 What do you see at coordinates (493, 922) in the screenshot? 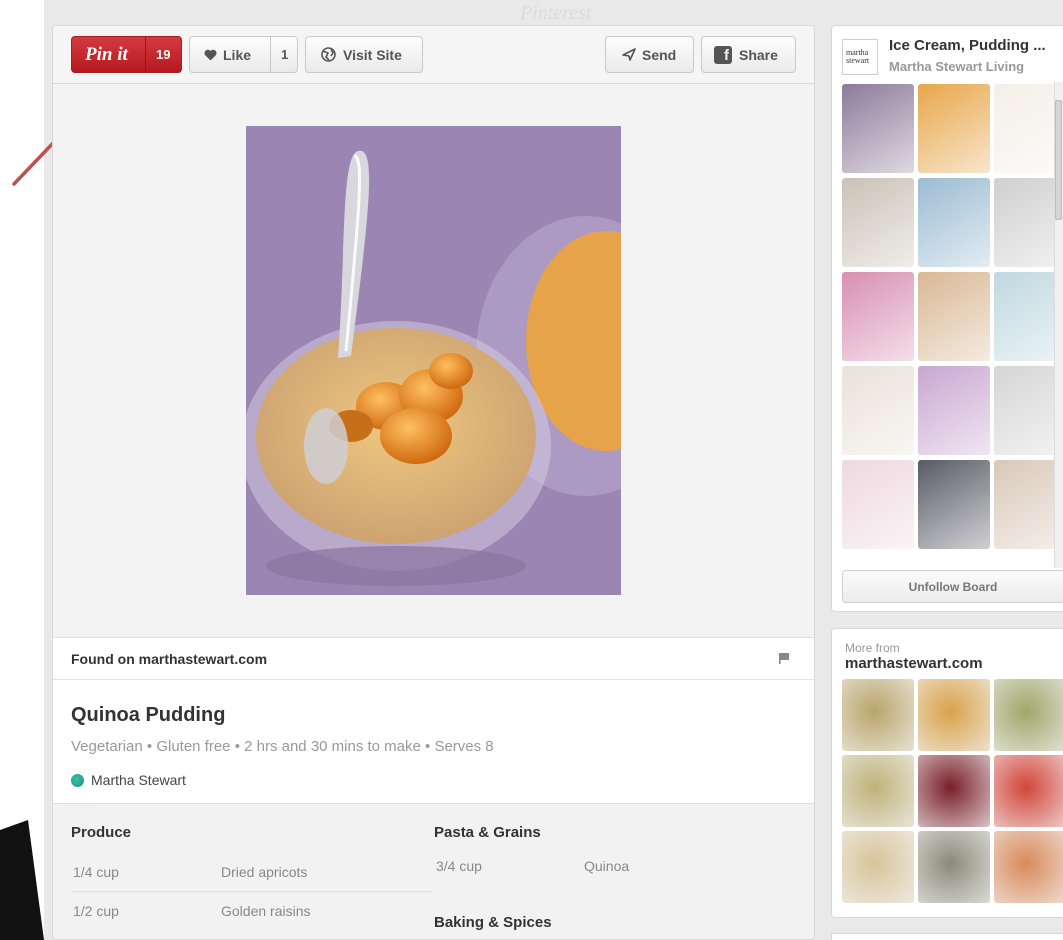
I see `ingredient-group-heading: Baking & Spices` at bounding box center [493, 922].